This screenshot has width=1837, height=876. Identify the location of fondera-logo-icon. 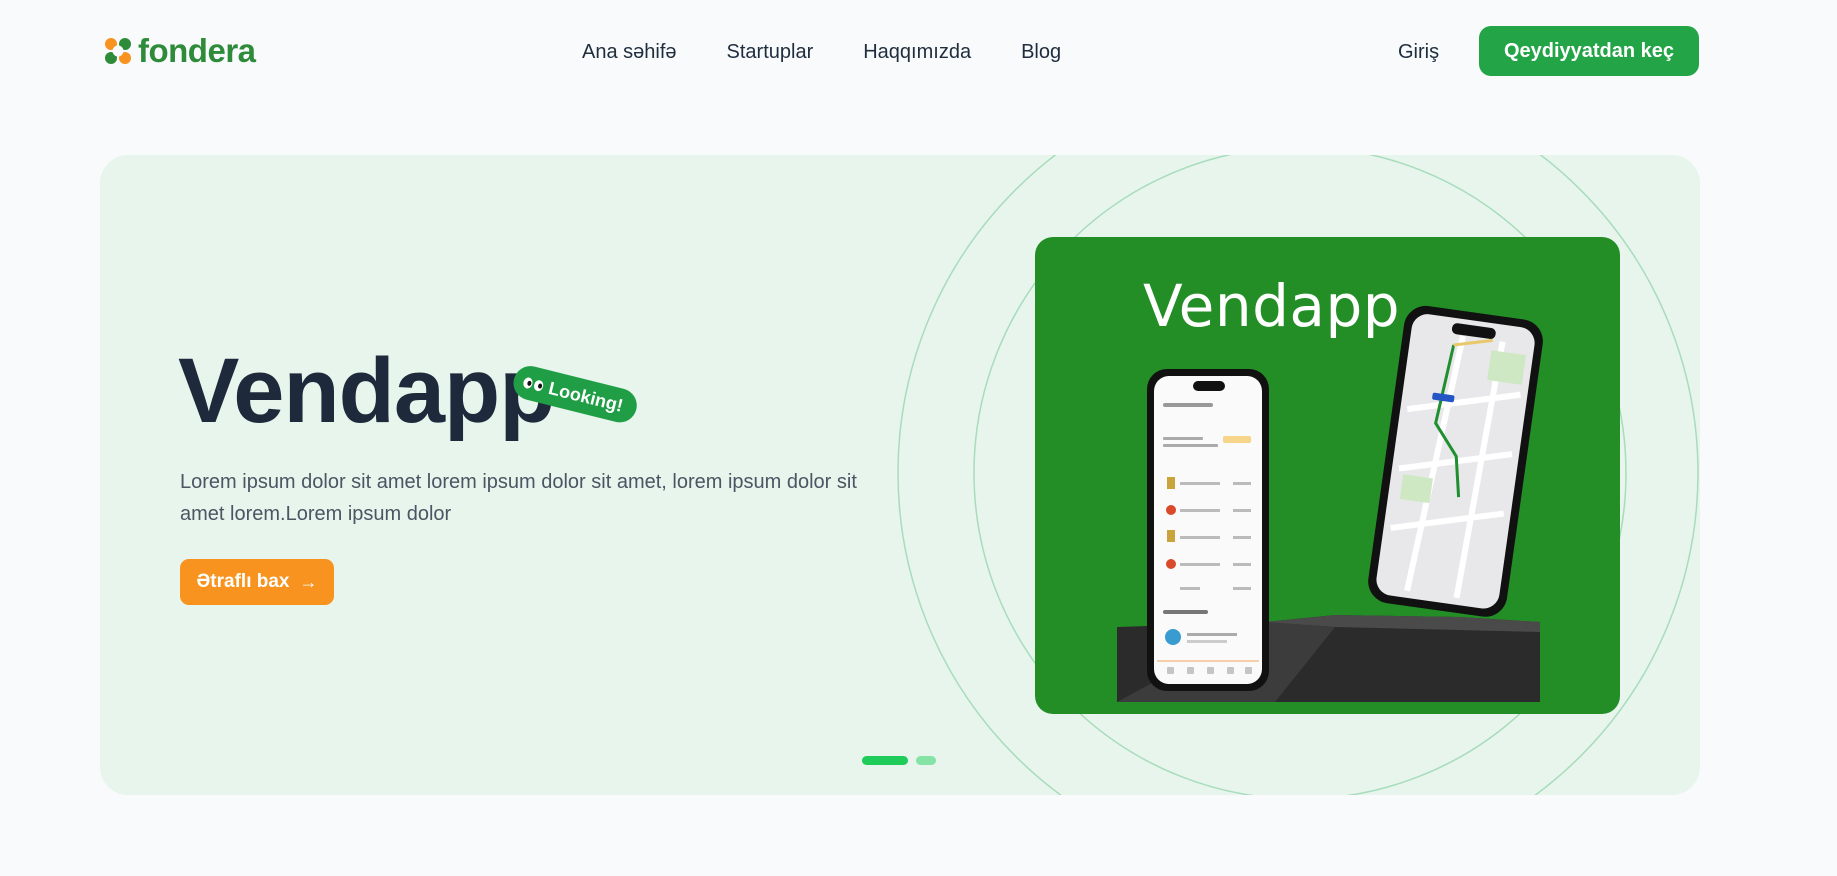
(118, 51).